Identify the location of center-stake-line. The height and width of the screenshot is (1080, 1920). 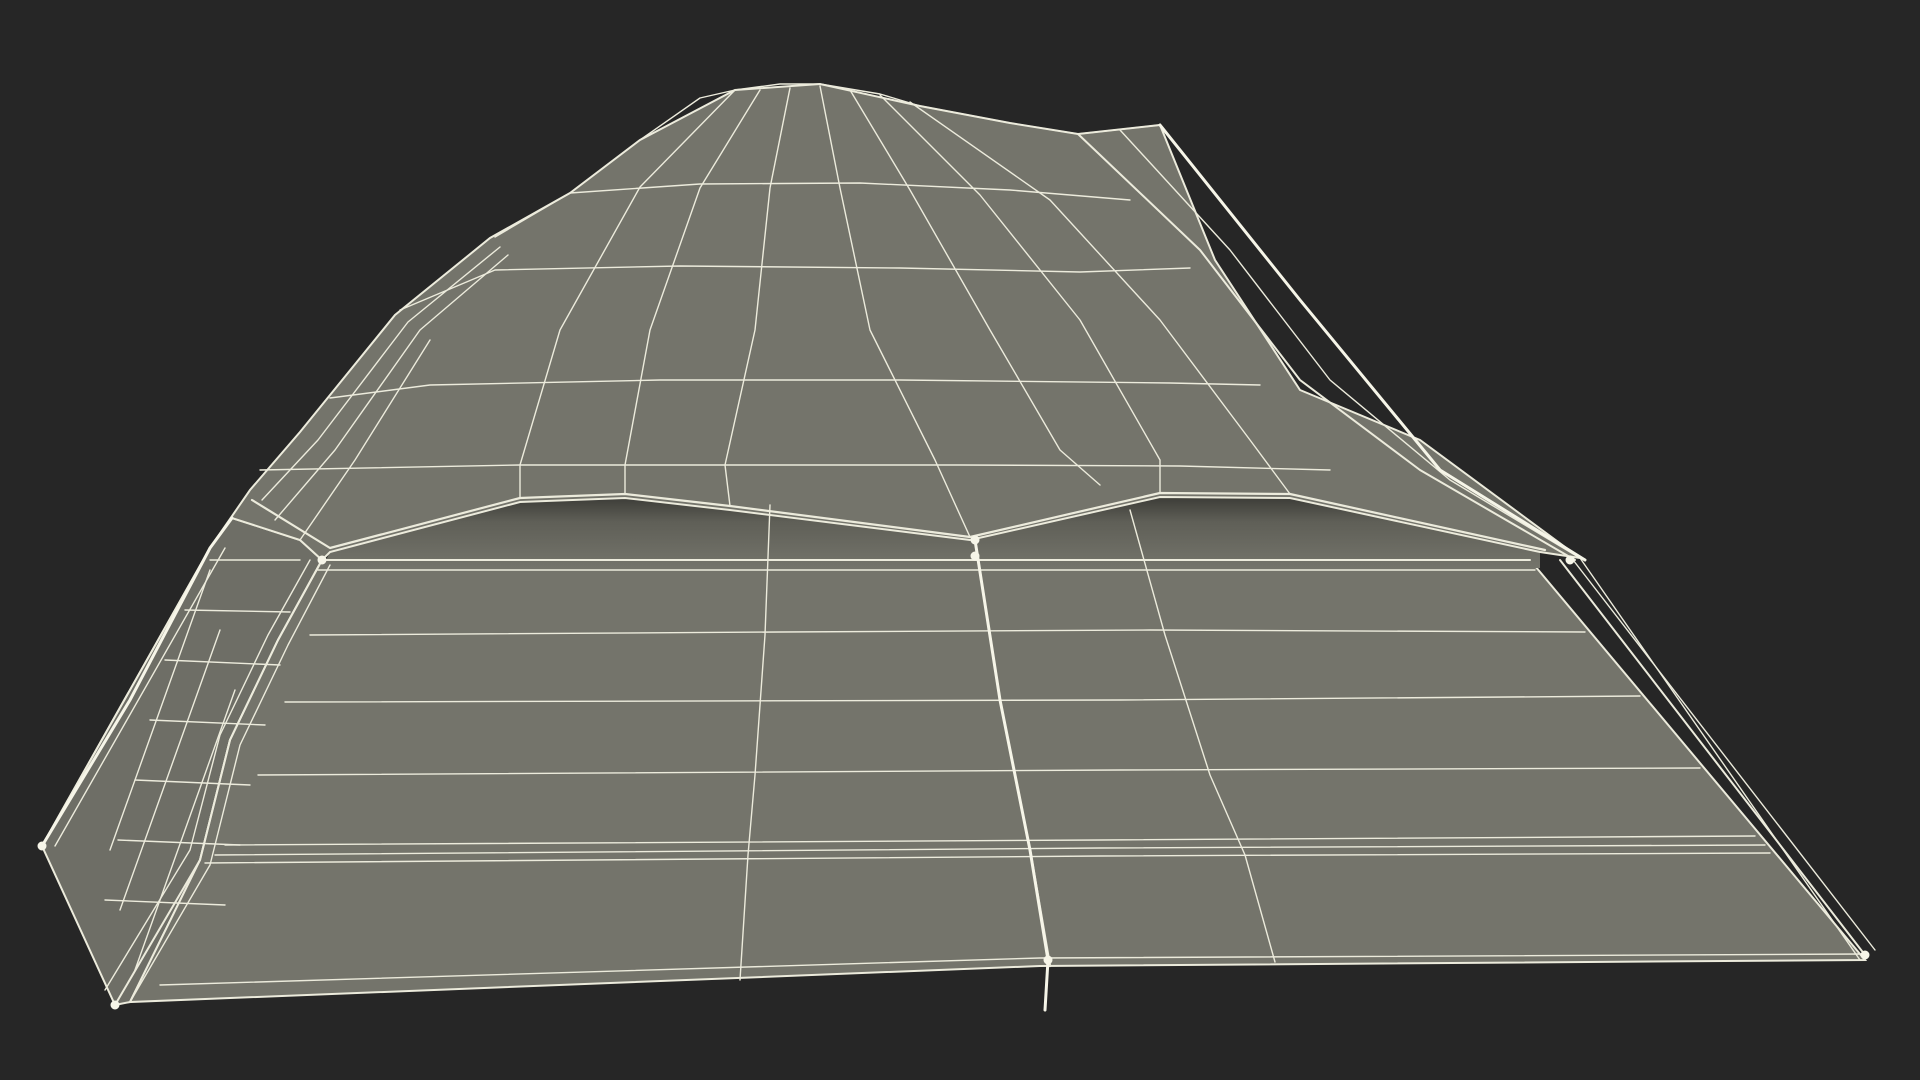
(1046, 985).